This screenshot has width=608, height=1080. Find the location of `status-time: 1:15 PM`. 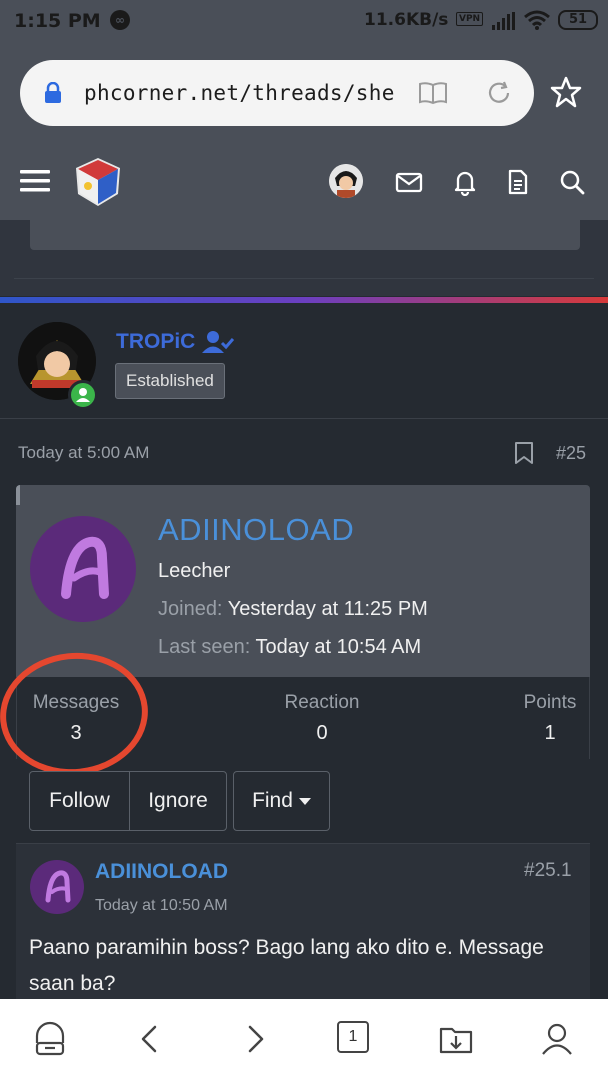

status-time: 1:15 PM is located at coordinates (57, 21).